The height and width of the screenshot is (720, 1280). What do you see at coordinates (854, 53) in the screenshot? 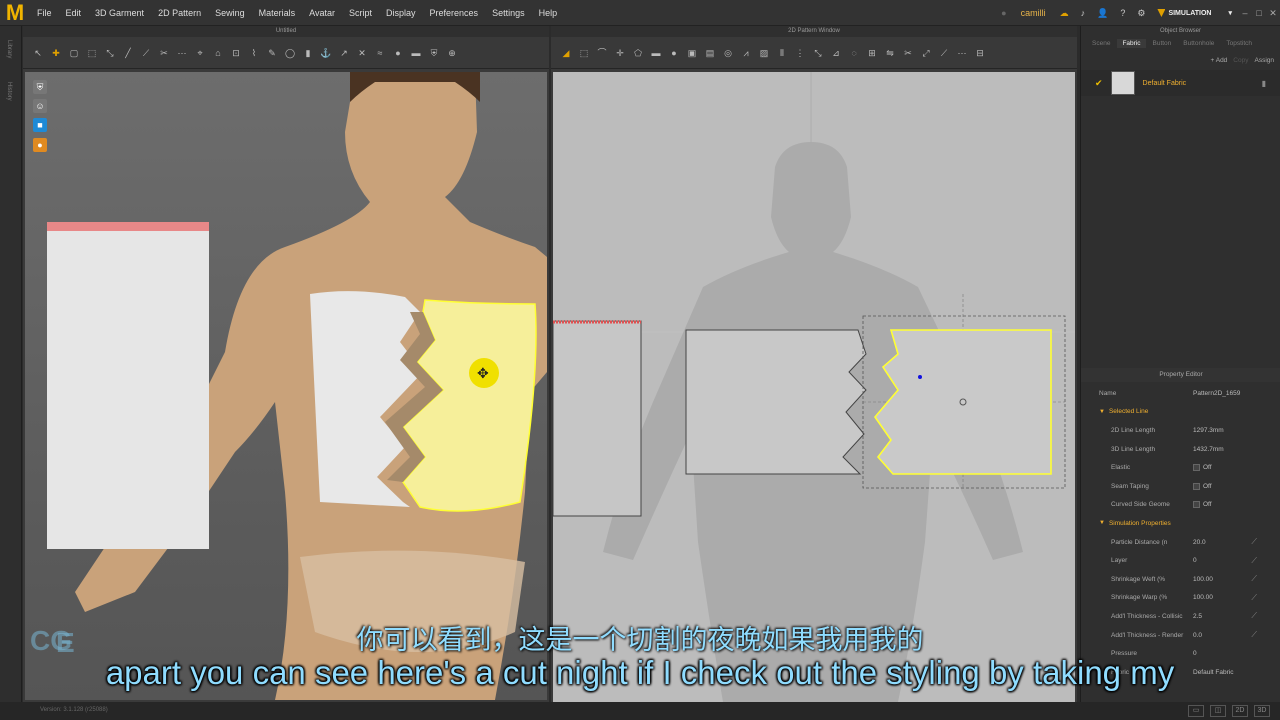
I see `lasso-2d-icon: ◌` at bounding box center [854, 53].